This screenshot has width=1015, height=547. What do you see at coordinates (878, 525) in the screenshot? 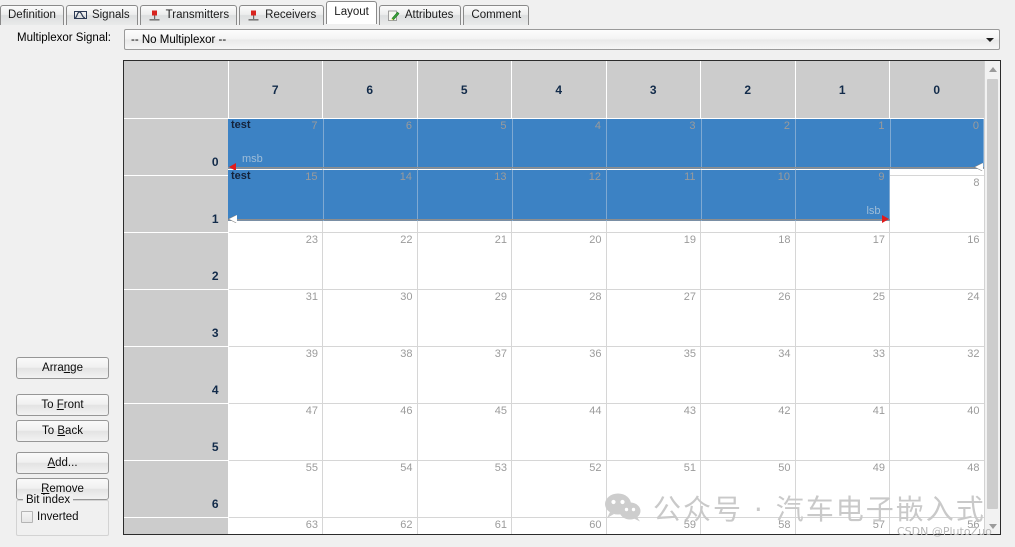
I see `bit-number: 57` at bounding box center [878, 525].